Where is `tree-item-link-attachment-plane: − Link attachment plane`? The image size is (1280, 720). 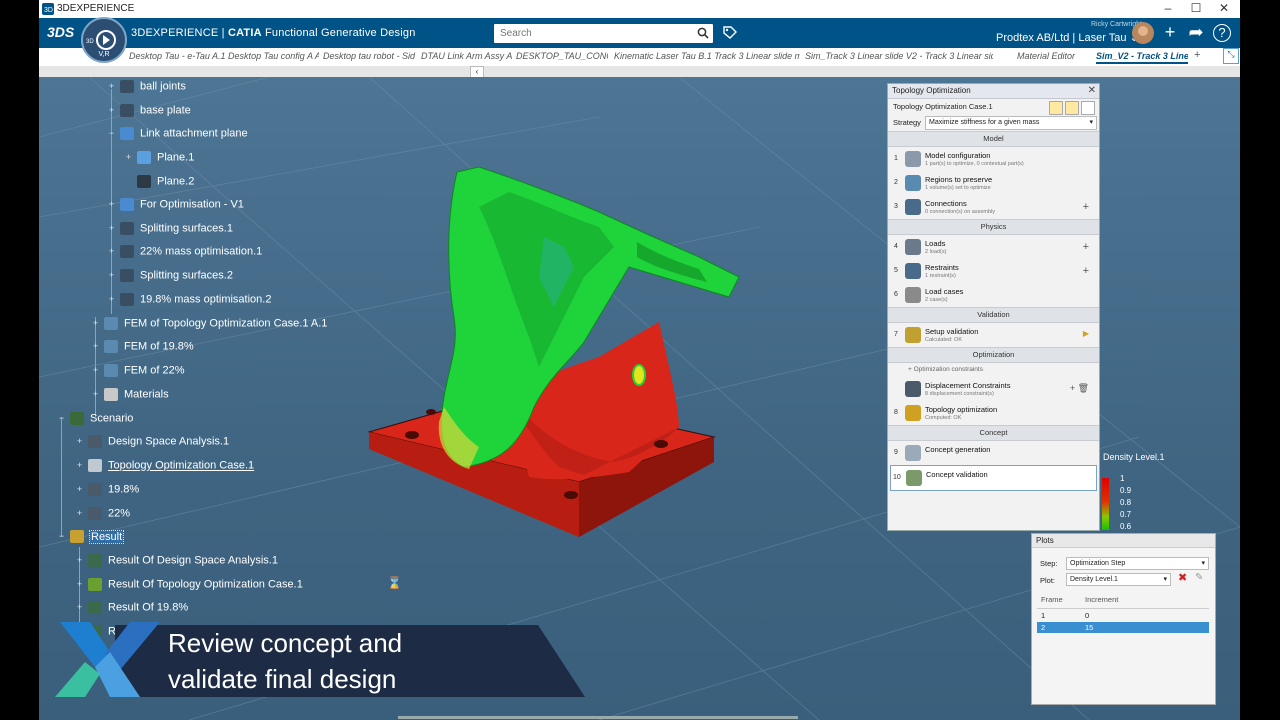 tree-item-link-attachment-plane: − Link attachment plane is located at coordinates (177, 136).